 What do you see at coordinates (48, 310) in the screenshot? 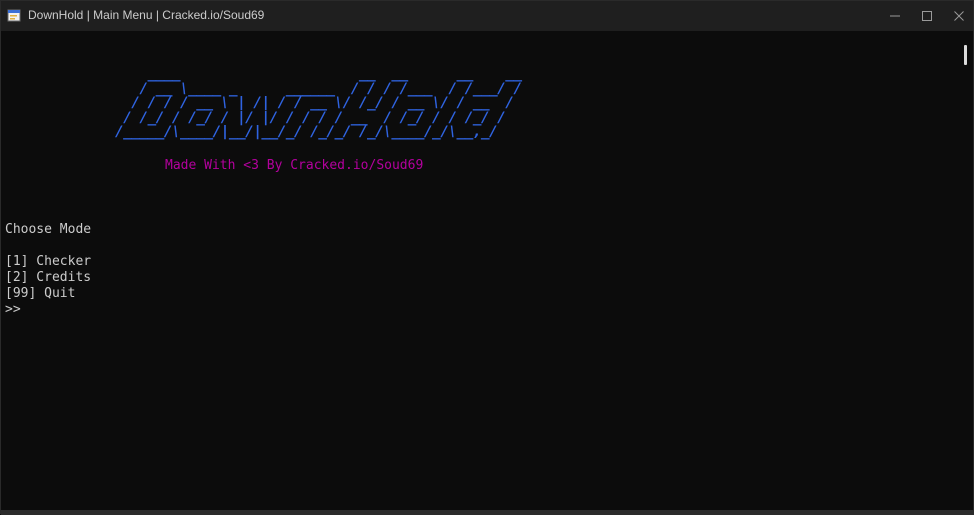
I see `input-prompt: >>` at bounding box center [48, 310].